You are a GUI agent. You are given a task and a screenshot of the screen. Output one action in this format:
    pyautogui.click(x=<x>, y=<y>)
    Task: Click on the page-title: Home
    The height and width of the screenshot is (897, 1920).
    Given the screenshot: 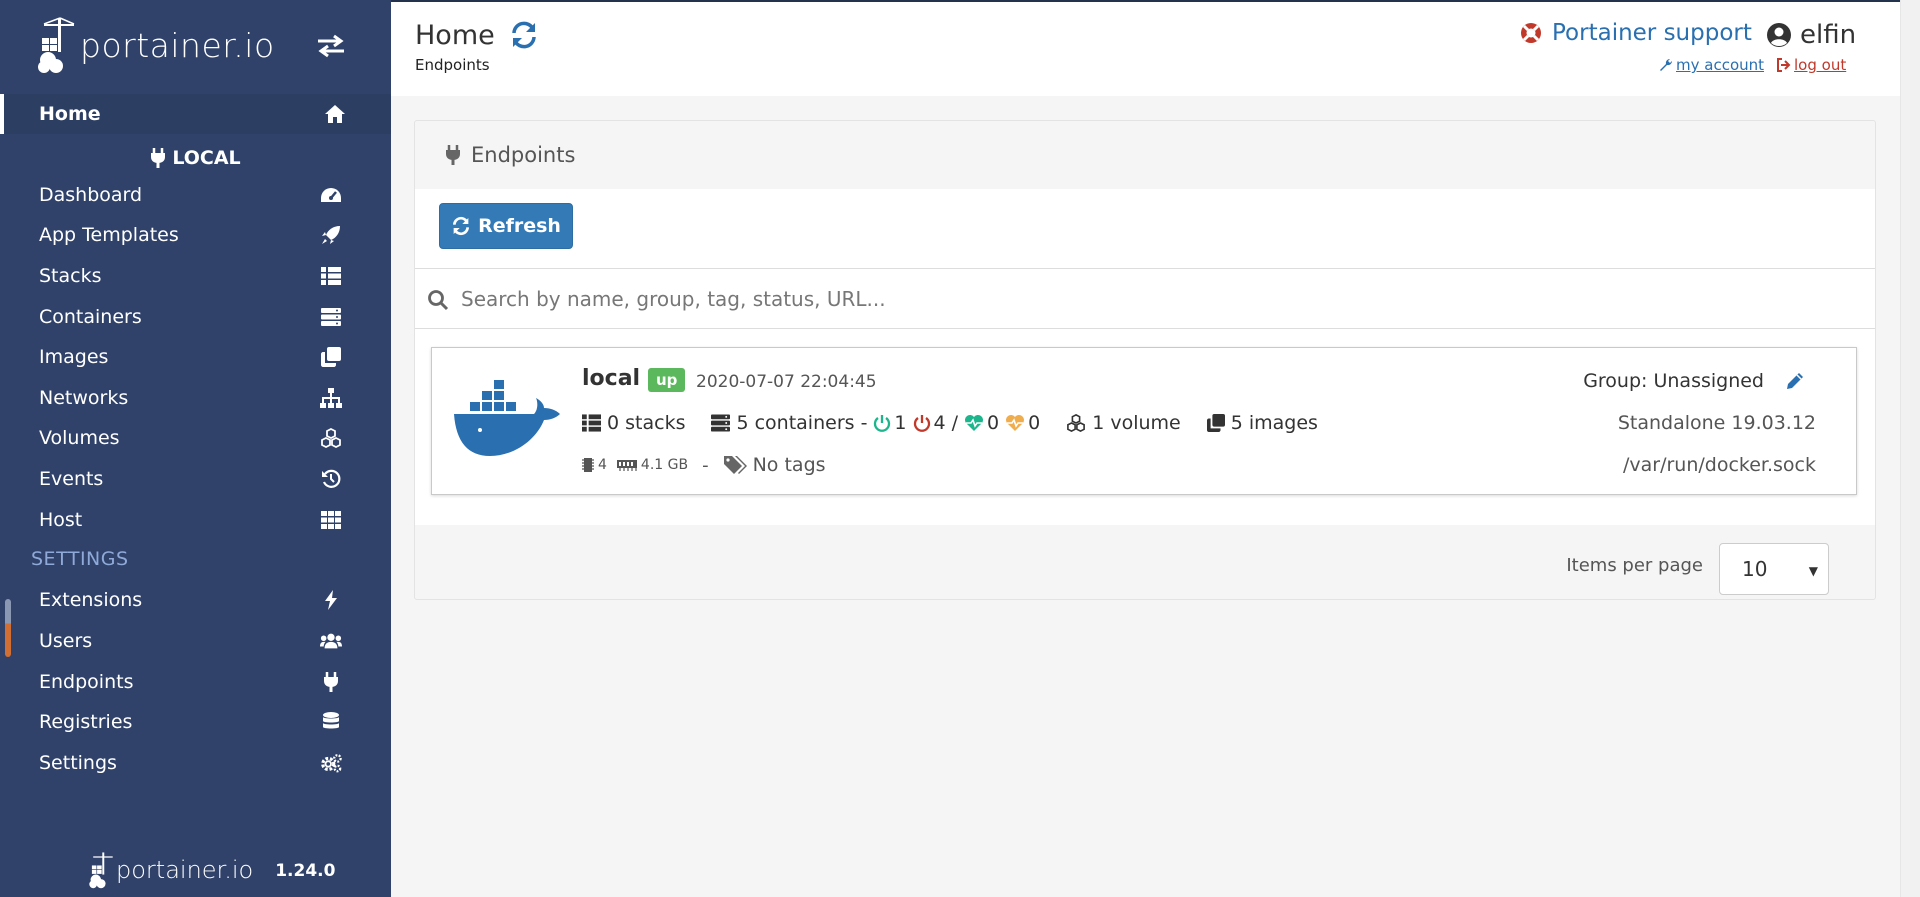 What is the action you would take?
    pyautogui.click(x=455, y=35)
    